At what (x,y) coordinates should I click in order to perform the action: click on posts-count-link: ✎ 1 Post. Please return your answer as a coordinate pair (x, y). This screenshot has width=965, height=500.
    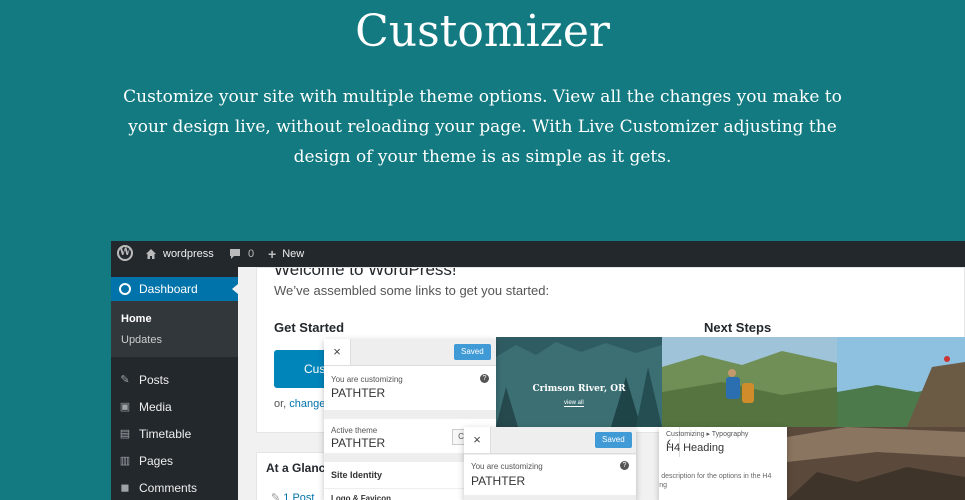
    Looking at the image, I should click on (292, 495).